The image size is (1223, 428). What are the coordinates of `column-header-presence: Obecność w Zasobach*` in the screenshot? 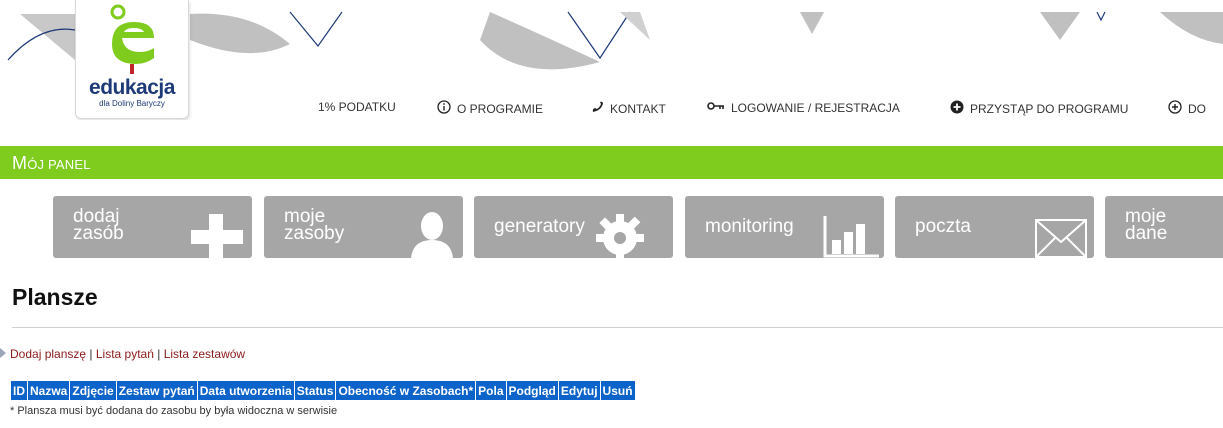 It's located at (406, 390).